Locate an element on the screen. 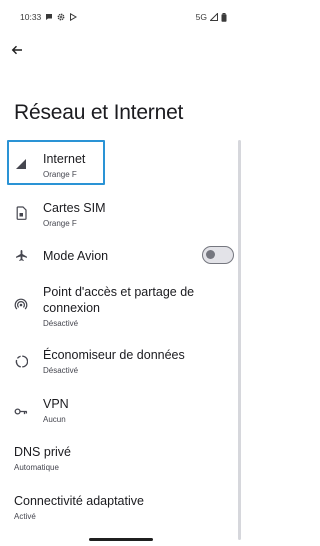 Image resolution: width=320 pixels, height=546 pixels. gesture-nav-handle is located at coordinates (121, 539).